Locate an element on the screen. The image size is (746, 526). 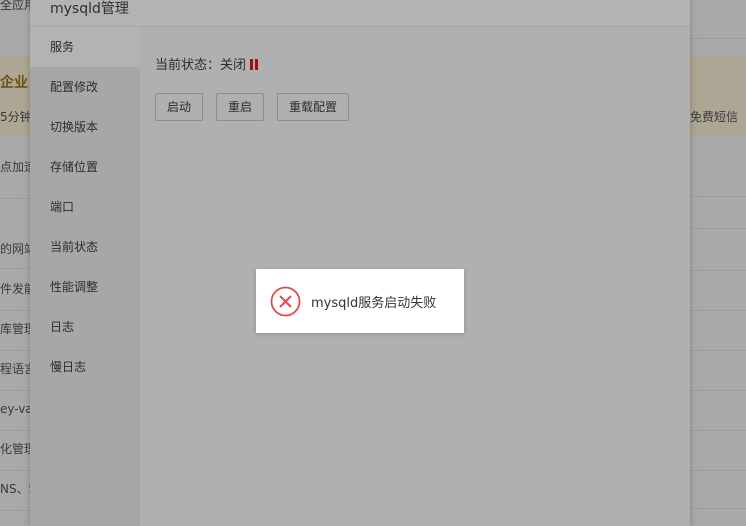
error-toast: mysqld服务启动失败 is located at coordinates (360, 301).